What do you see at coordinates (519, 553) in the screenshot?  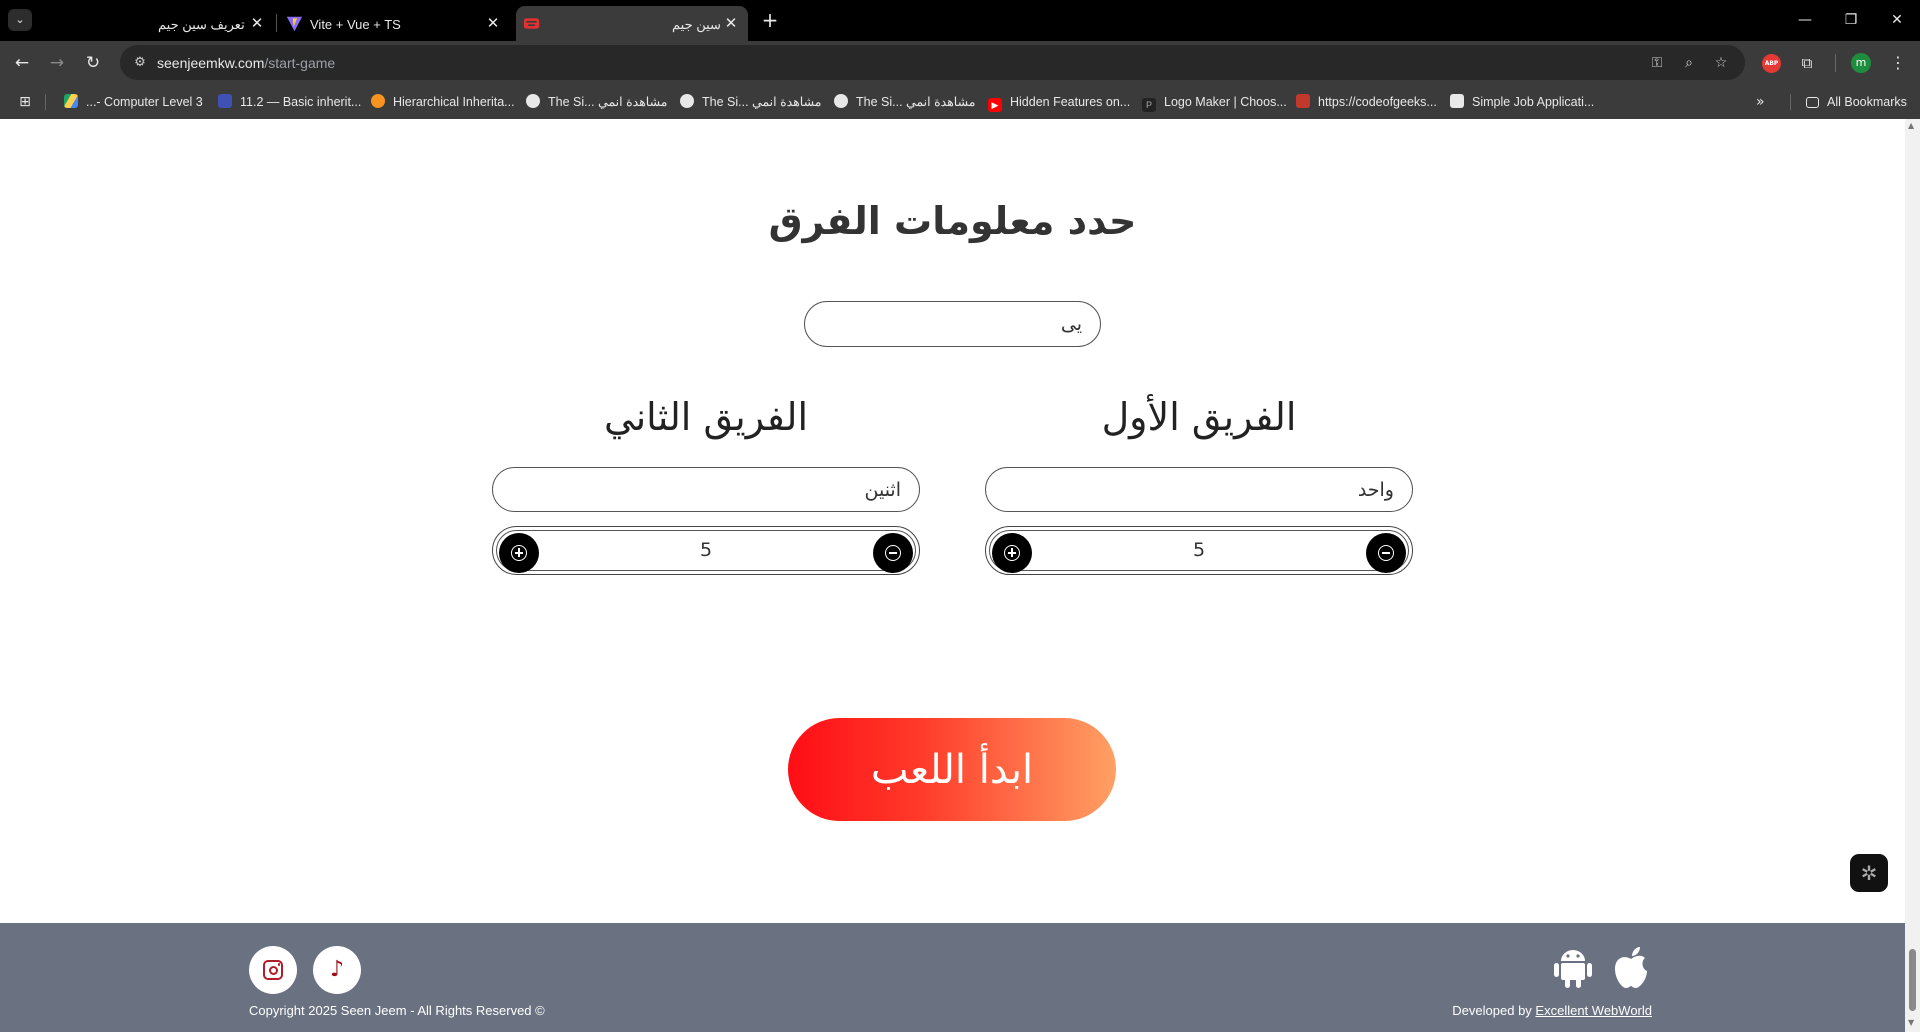 I see `team2-increment-button` at bounding box center [519, 553].